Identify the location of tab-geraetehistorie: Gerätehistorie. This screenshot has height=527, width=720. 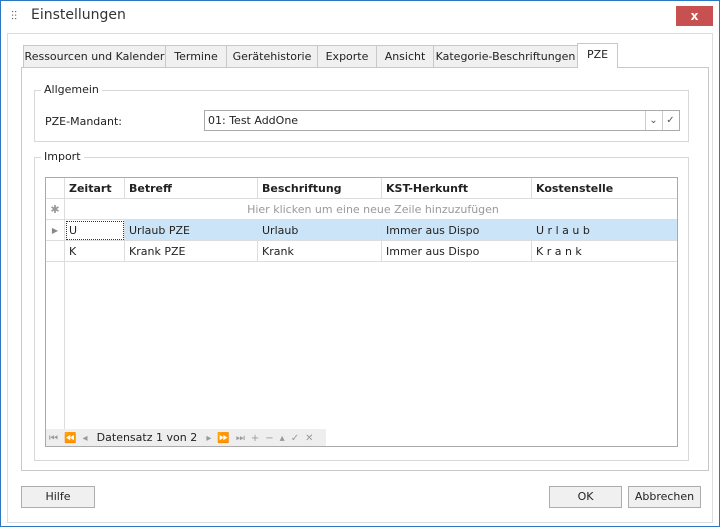
(272, 56).